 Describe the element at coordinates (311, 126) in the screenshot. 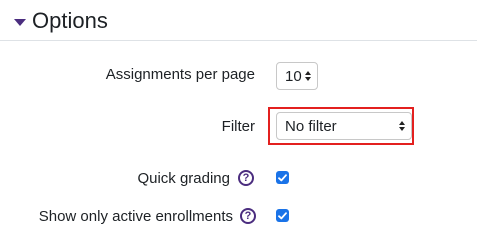

I see `filter-selected-value: No filter` at that location.